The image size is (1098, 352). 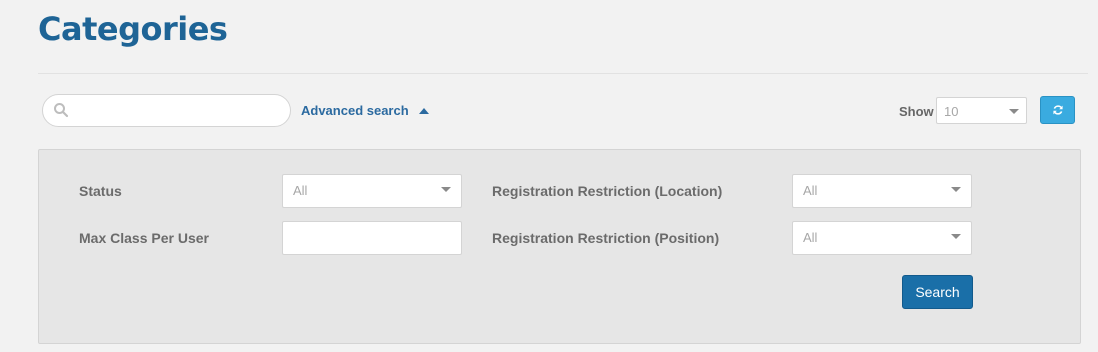 I want to click on search-button: Search, so click(x=937, y=292).